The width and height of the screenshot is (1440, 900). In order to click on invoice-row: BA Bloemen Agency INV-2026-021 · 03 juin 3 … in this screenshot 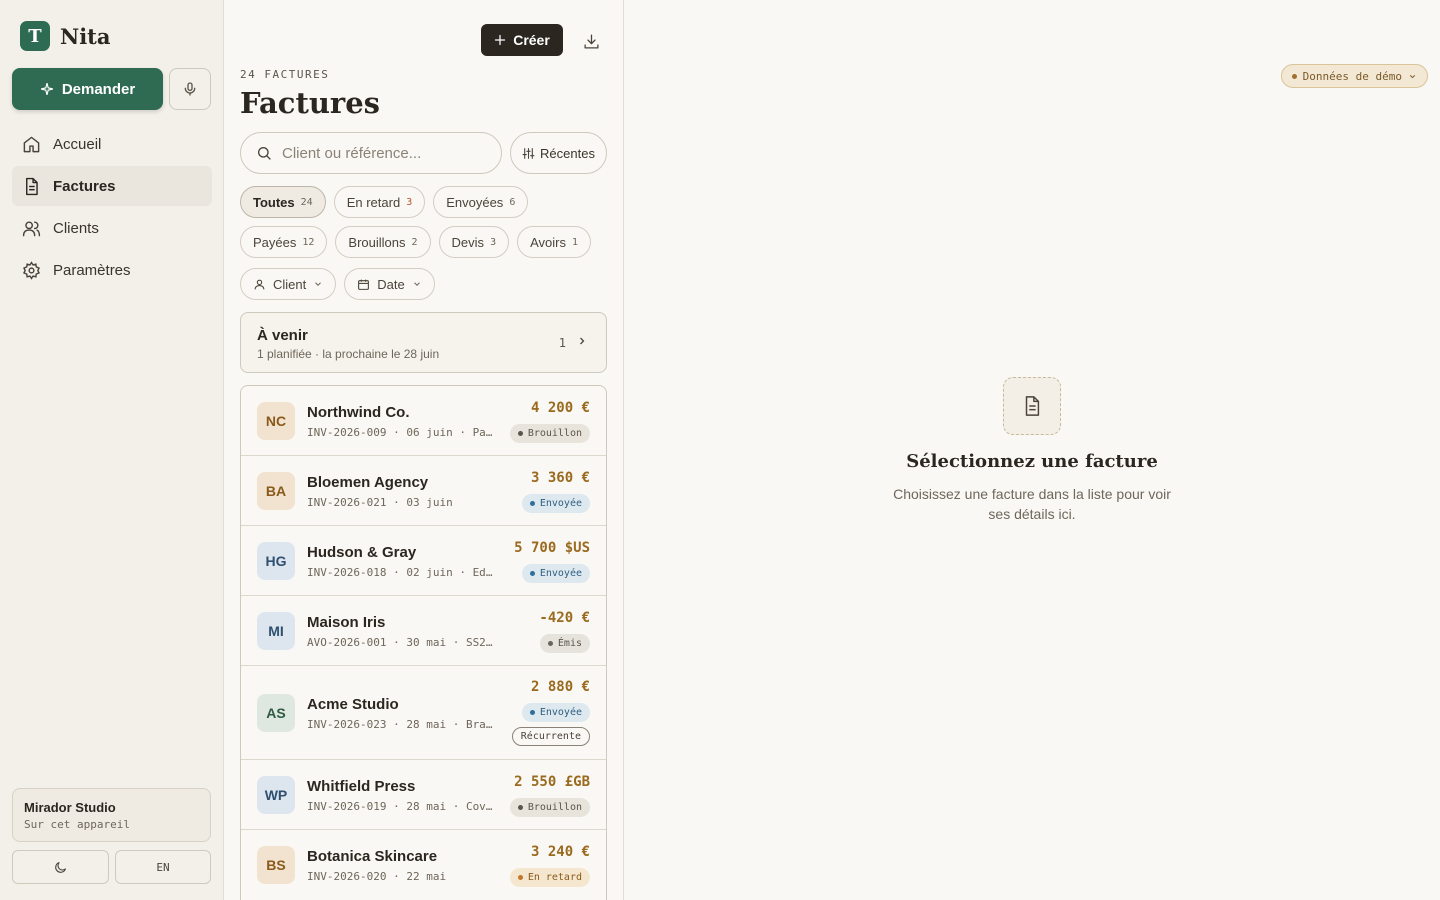, I will do `click(423, 491)`.